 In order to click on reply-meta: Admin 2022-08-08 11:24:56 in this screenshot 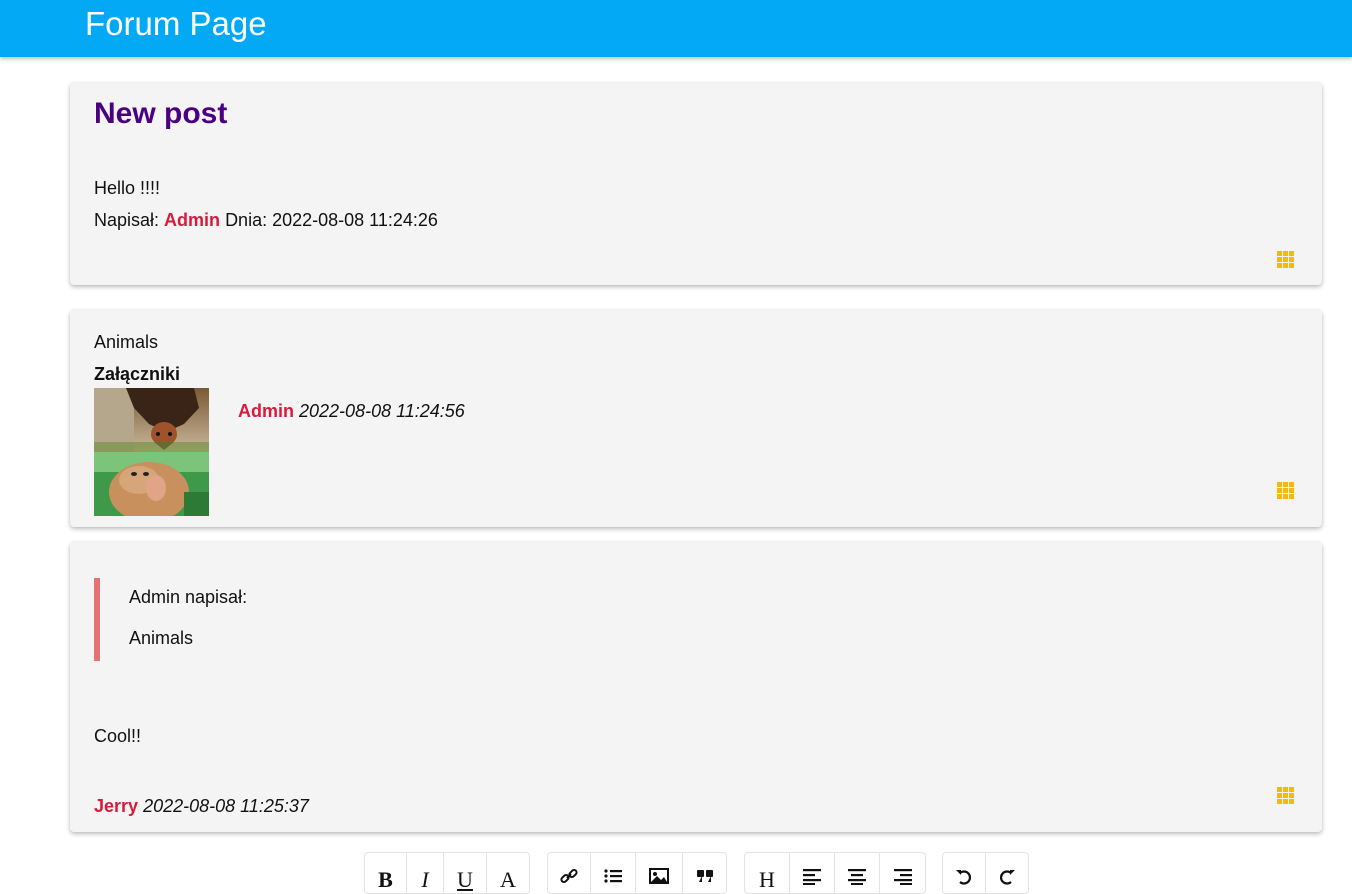, I will do `click(351, 411)`.